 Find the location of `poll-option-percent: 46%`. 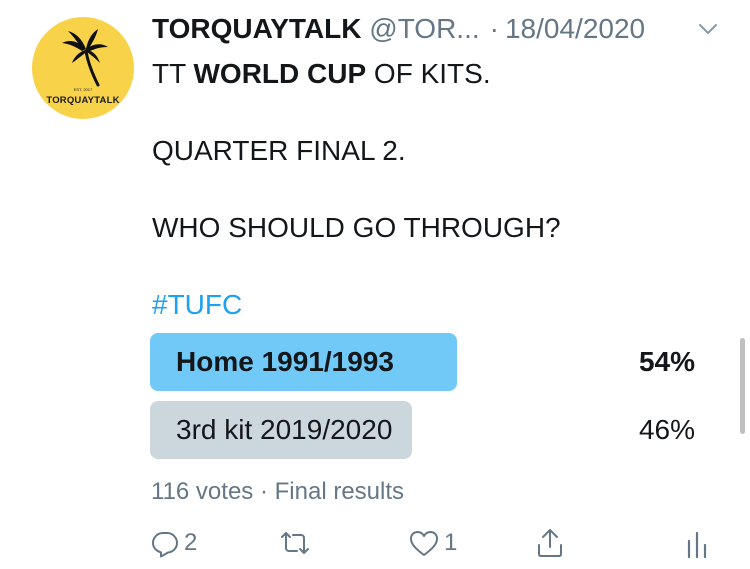

poll-option-percent: 46% is located at coordinates (666, 429).